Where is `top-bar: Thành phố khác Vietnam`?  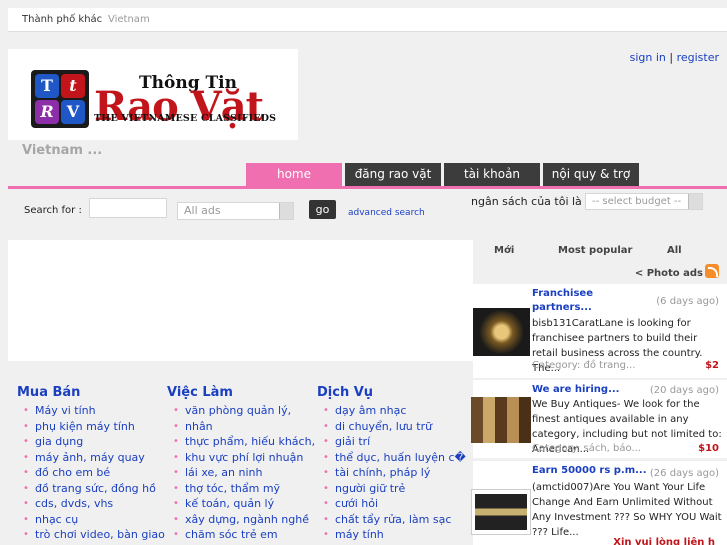 top-bar: Thành phố khác Vietnam is located at coordinates (367, 20).